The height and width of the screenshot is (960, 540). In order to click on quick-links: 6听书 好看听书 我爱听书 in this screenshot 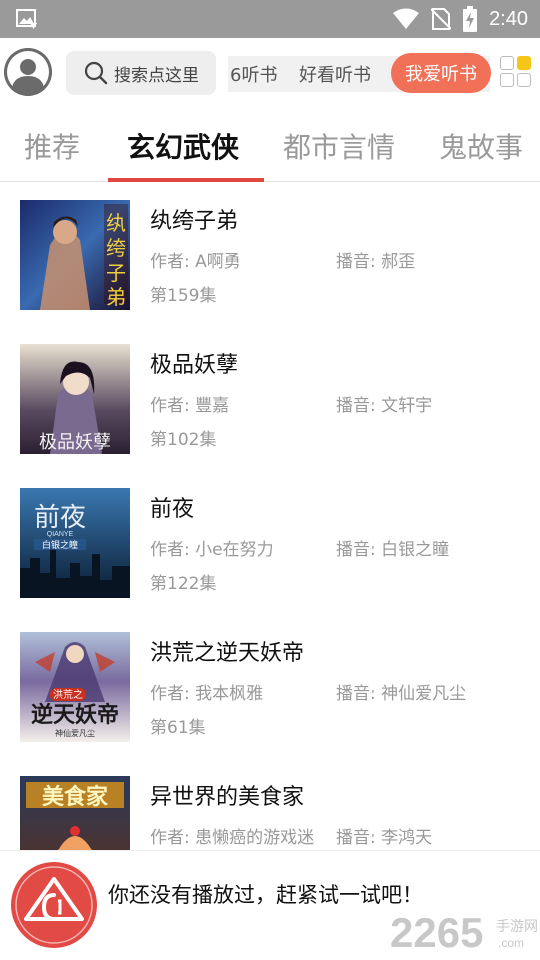, I will do `click(359, 73)`.